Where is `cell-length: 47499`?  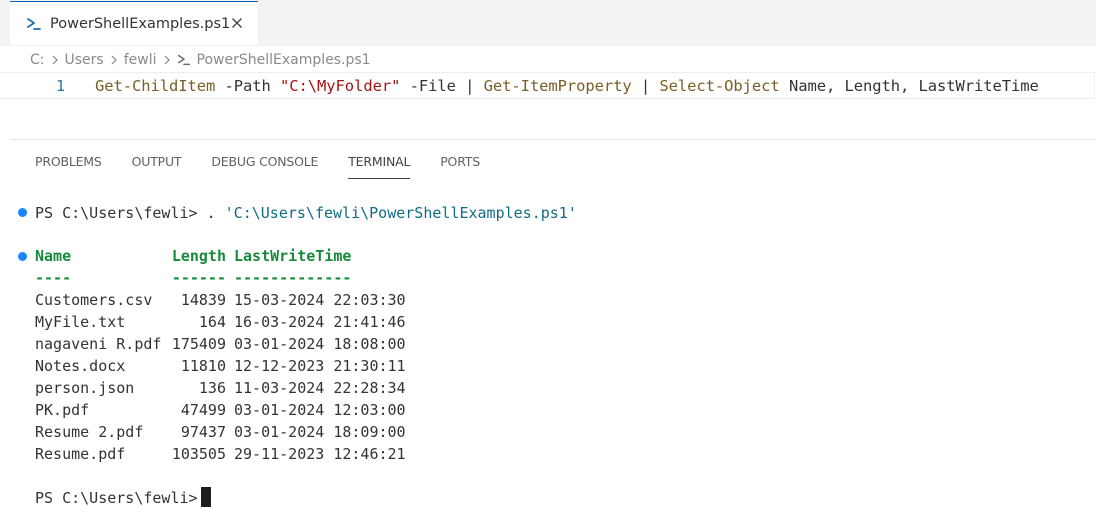 cell-length: 47499 is located at coordinates (203, 410).